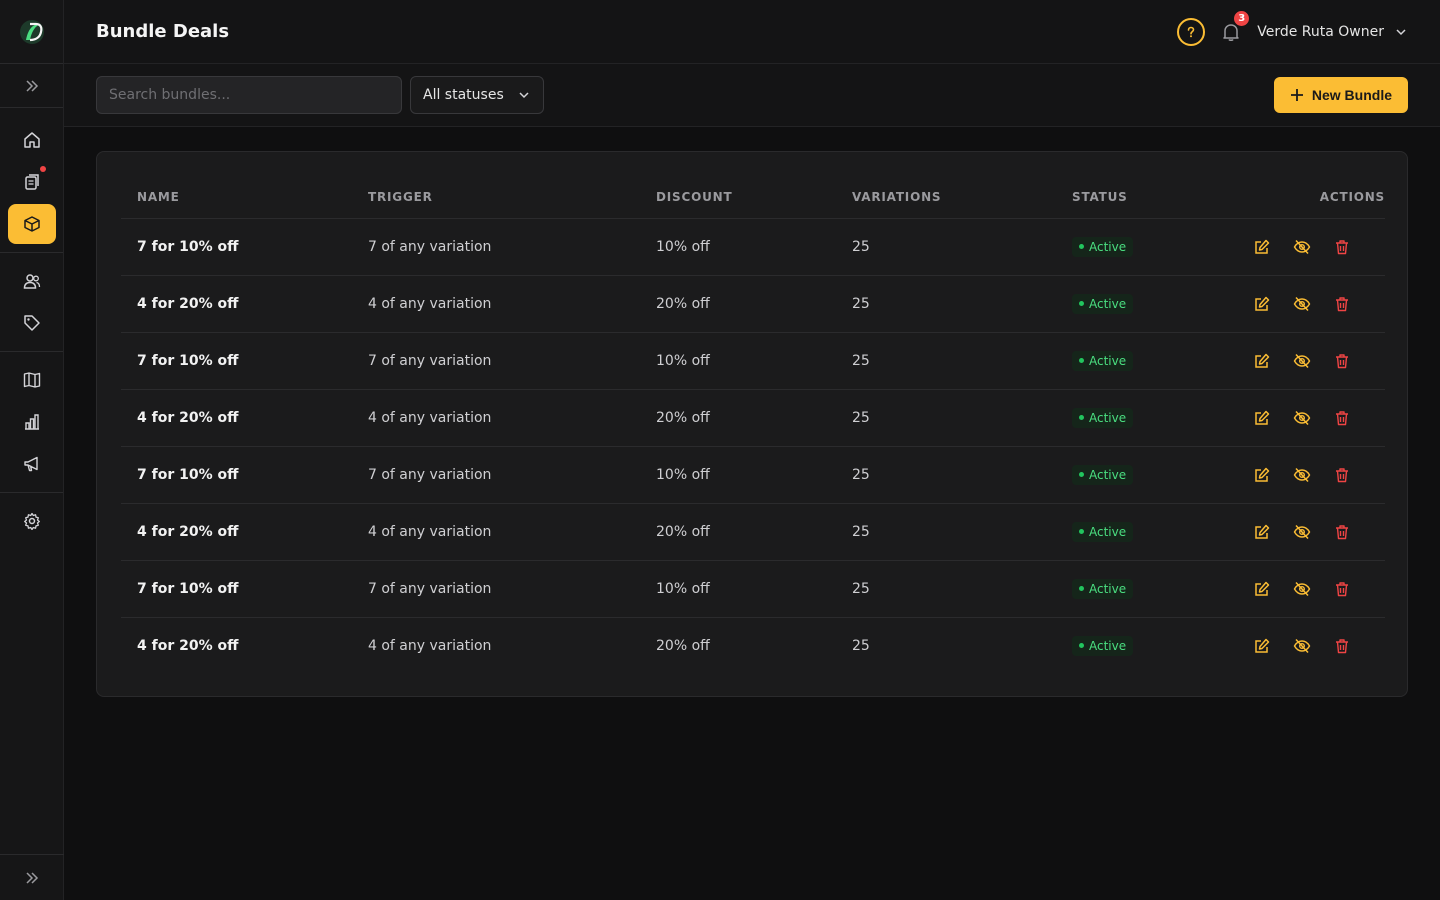 The width and height of the screenshot is (1440, 900). What do you see at coordinates (738, 304) in the screenshot?
I see `bundle-discount: 20% off` at bounding box center [738, 304].